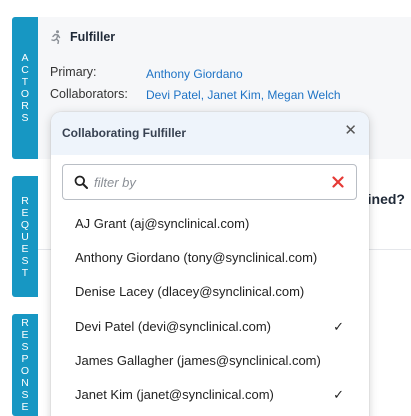  What do you see at coordinates (190, 292) in the screenshot?
I see `option-label: Denise Lacey (dlacey@synclinical.com)` at bounding box center [190, 292].